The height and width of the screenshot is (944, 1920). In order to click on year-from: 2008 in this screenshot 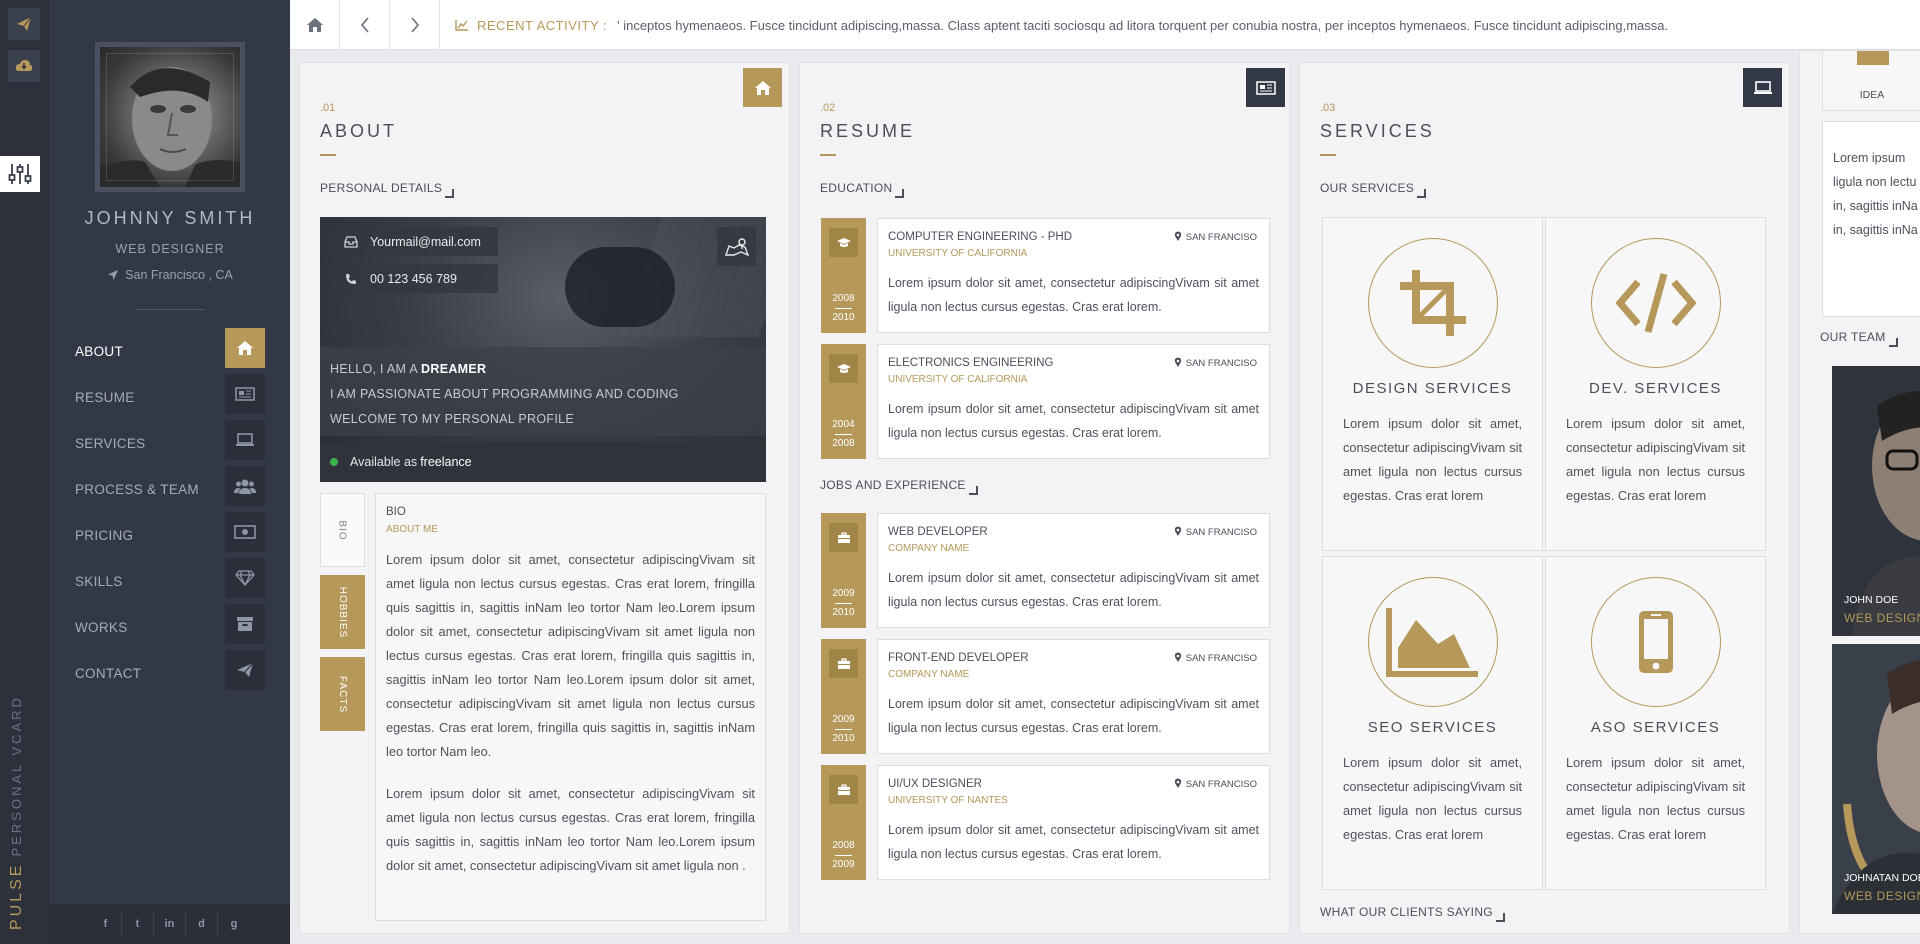, I will do `click(843, 845)`.